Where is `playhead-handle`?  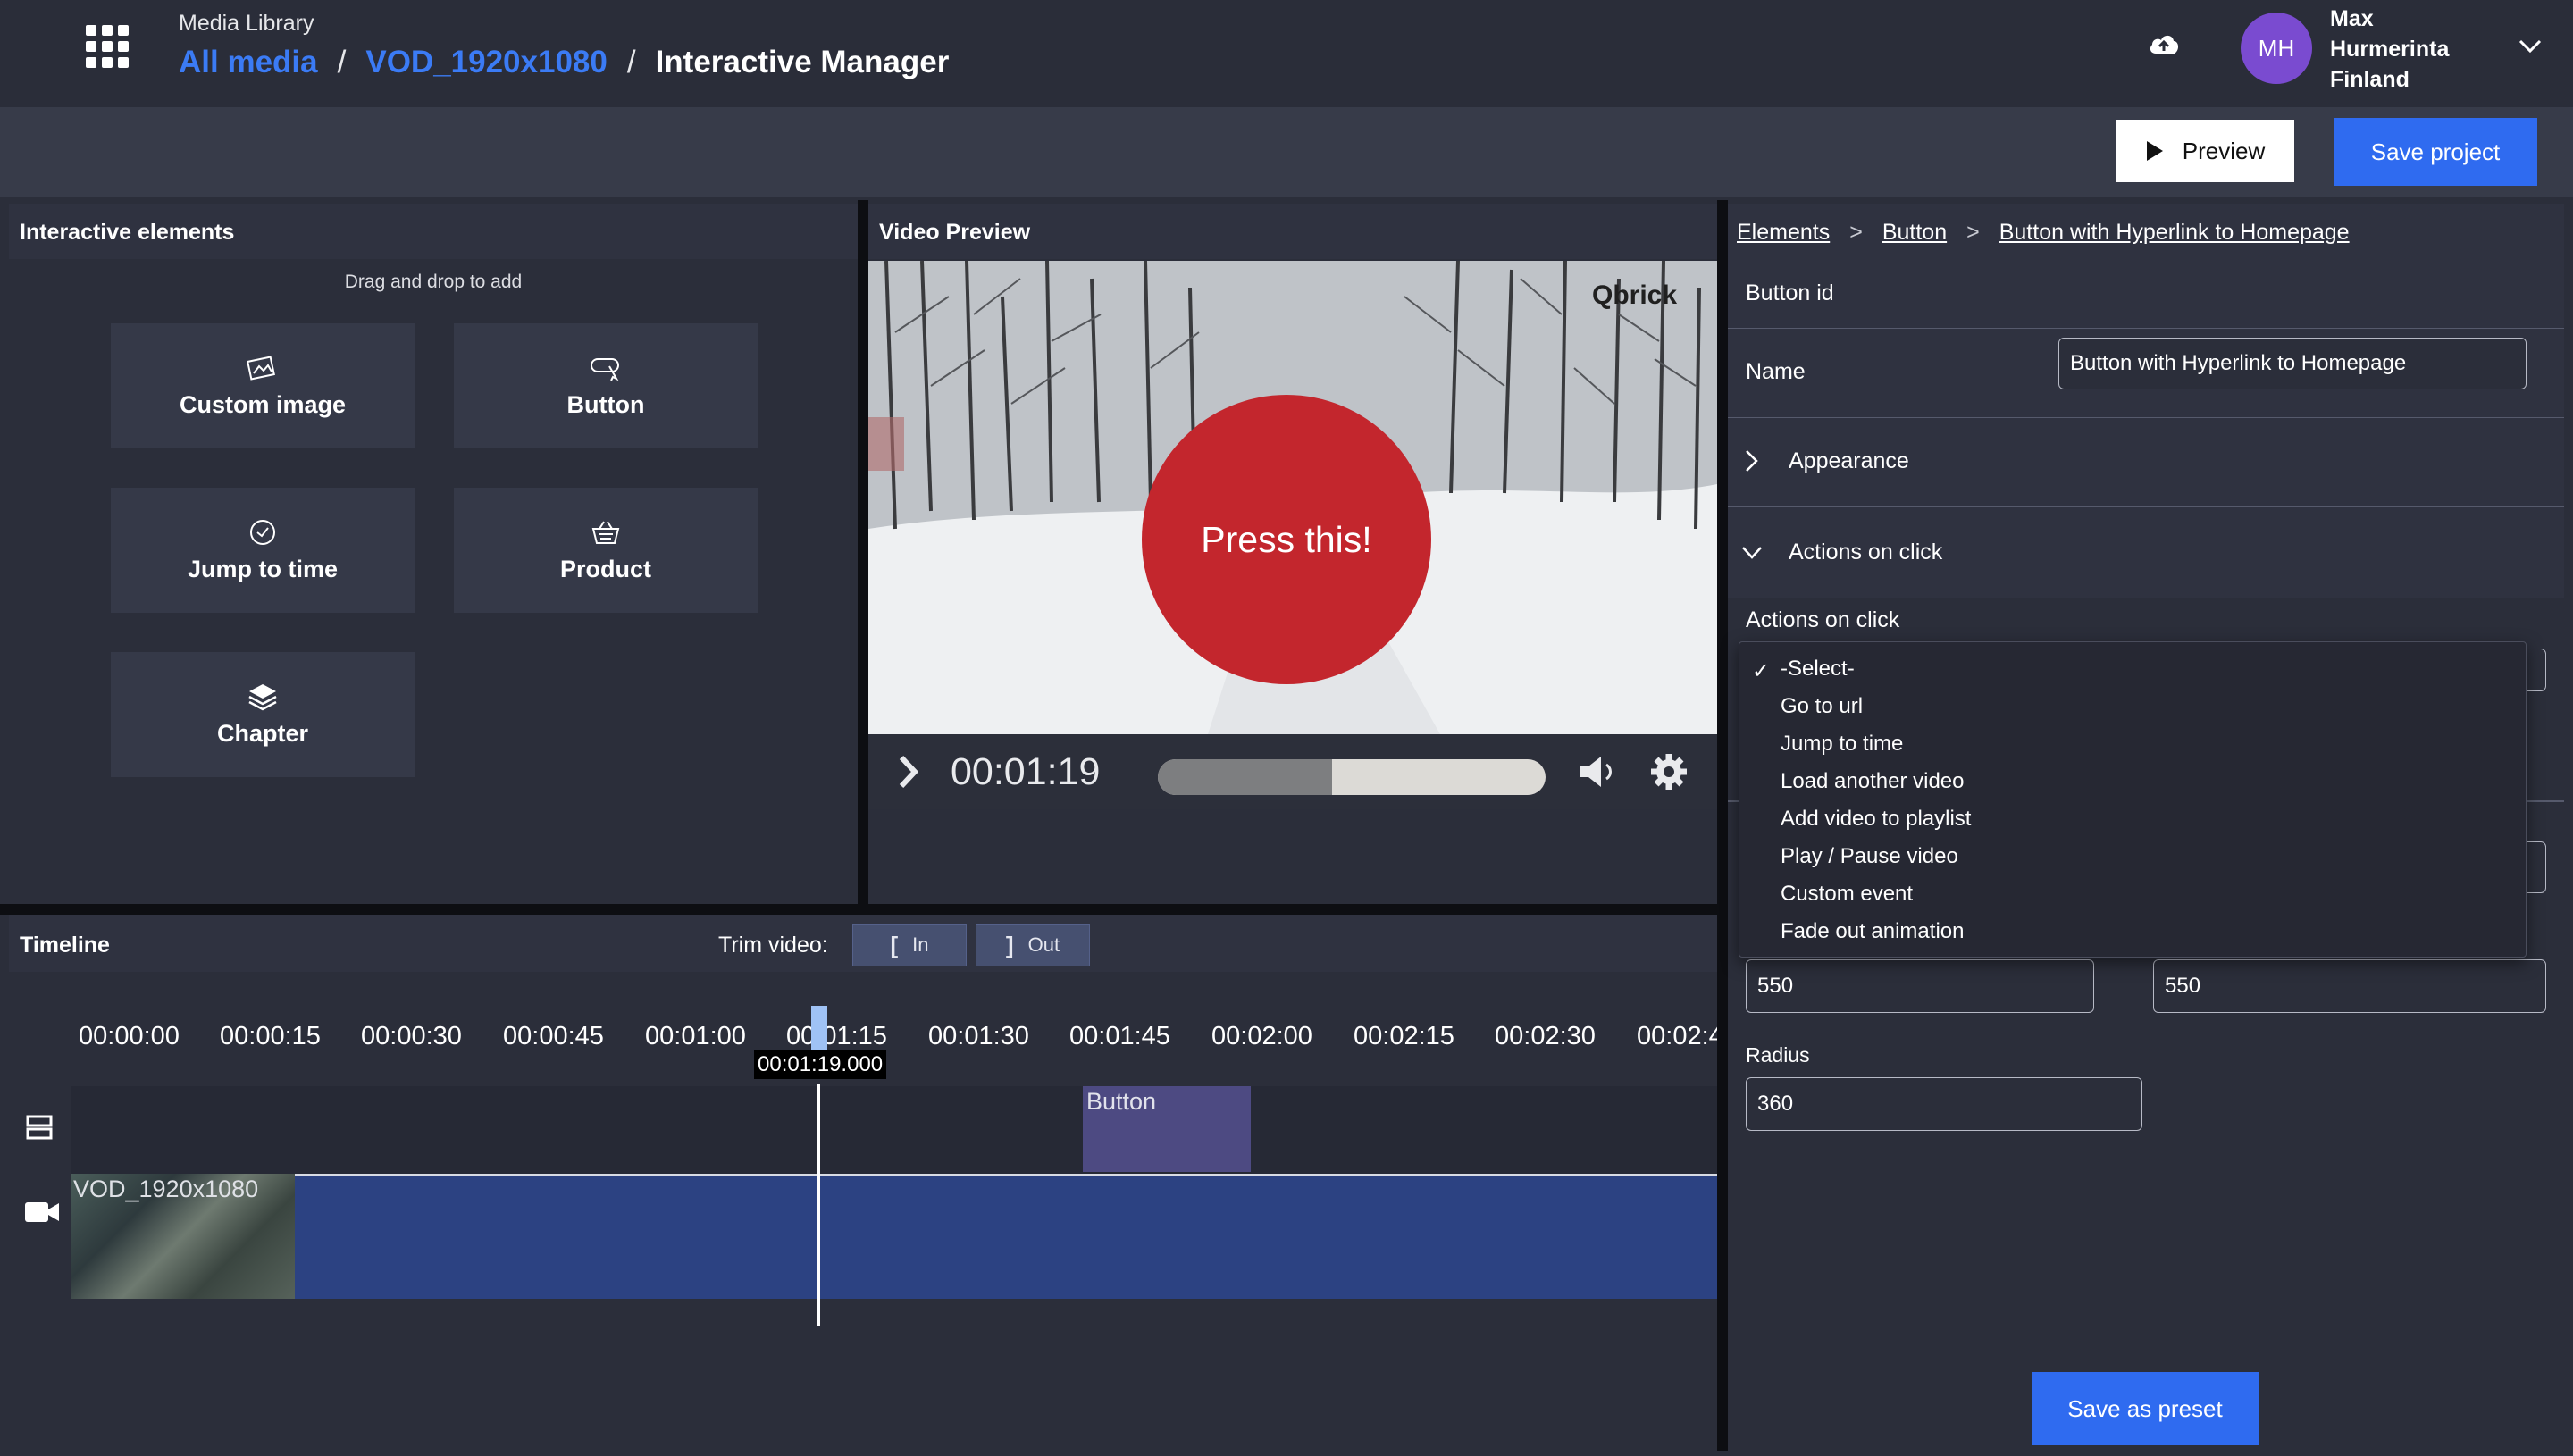 playhead-handle is located at coordinates (819, 1029).